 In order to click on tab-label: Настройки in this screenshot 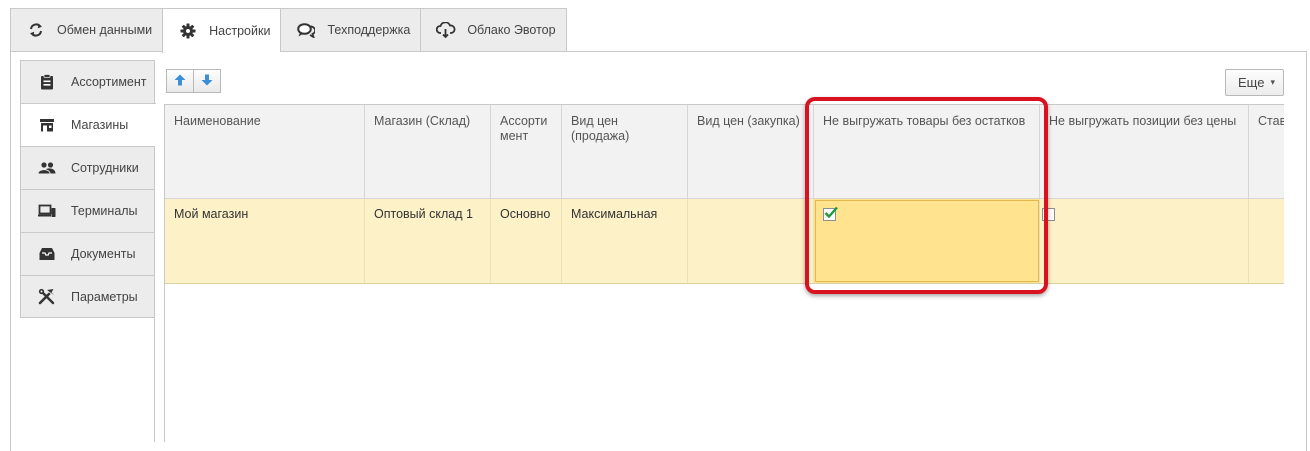, I will do `click(240, 31)`.